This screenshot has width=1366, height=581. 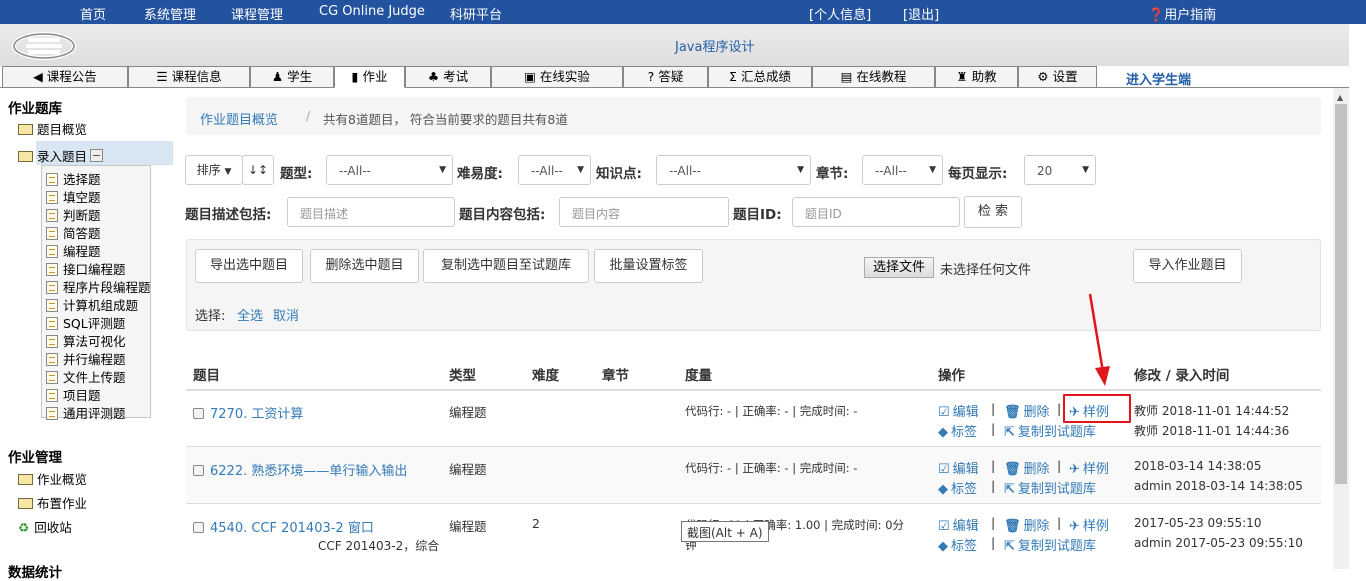 I want to click on homework-manage-title: 作业管理, so click(x=35, y=458).